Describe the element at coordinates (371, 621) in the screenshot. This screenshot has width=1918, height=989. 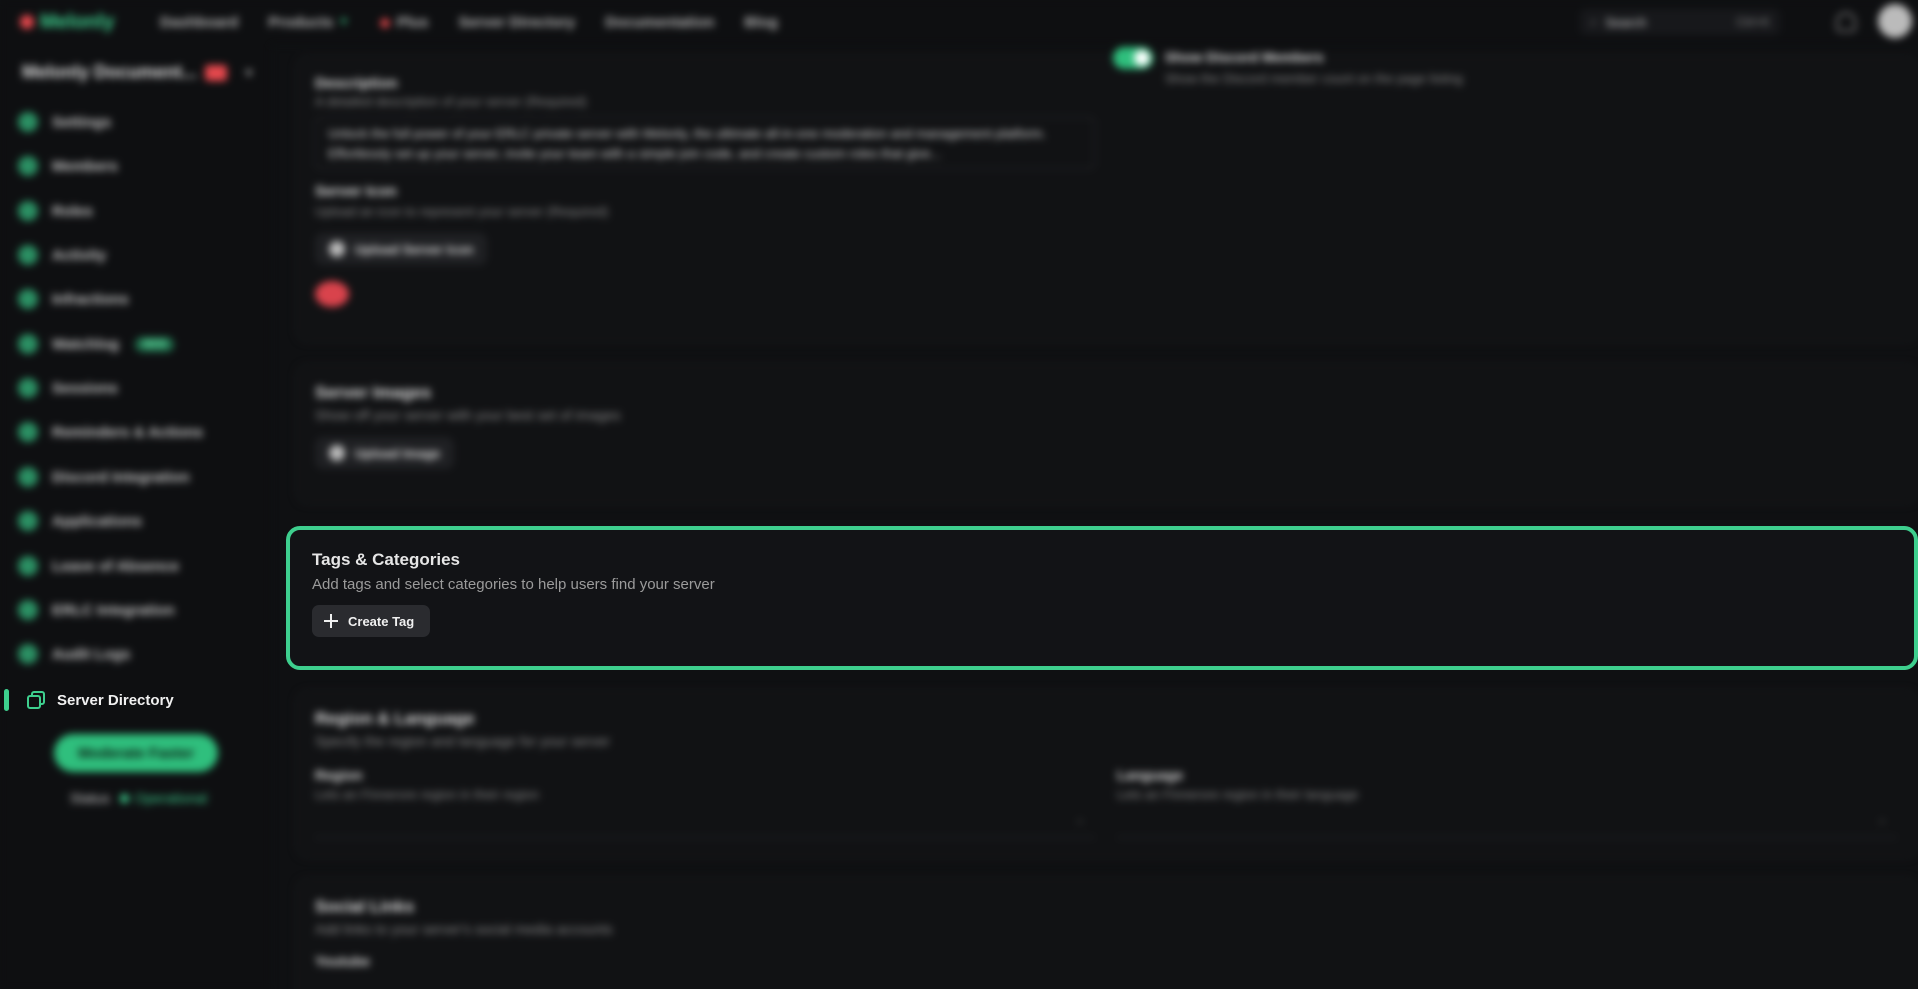
I see `create-tag-button: Create Tag` at that location.